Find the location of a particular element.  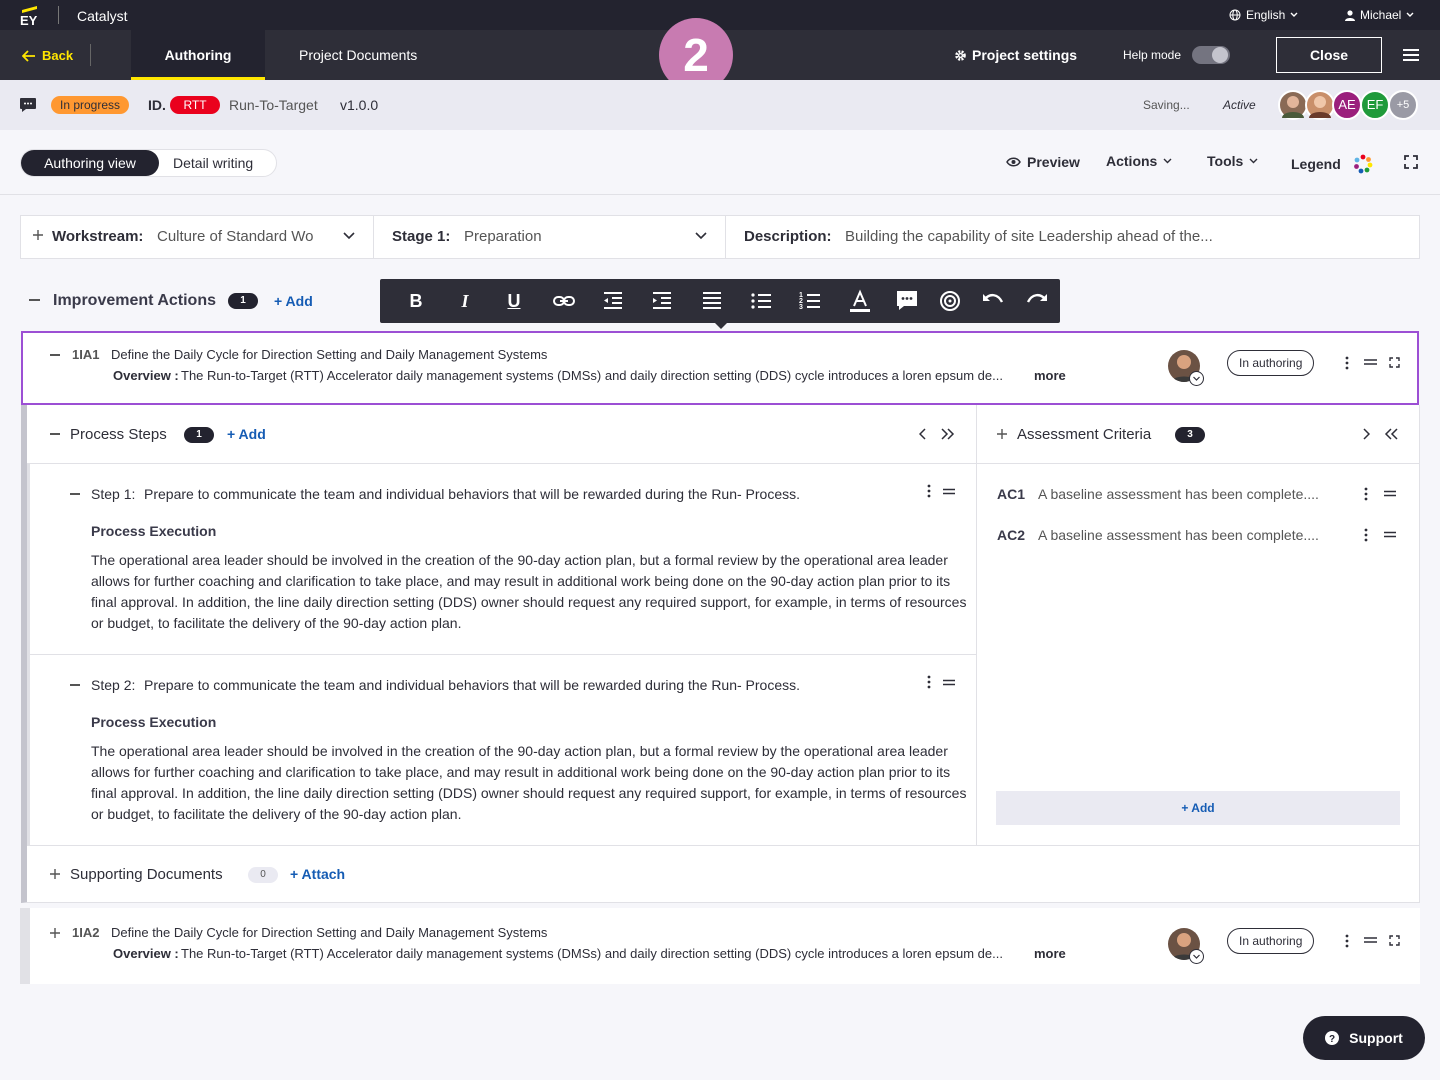

indent-icon is located at coordinates (662, 301).